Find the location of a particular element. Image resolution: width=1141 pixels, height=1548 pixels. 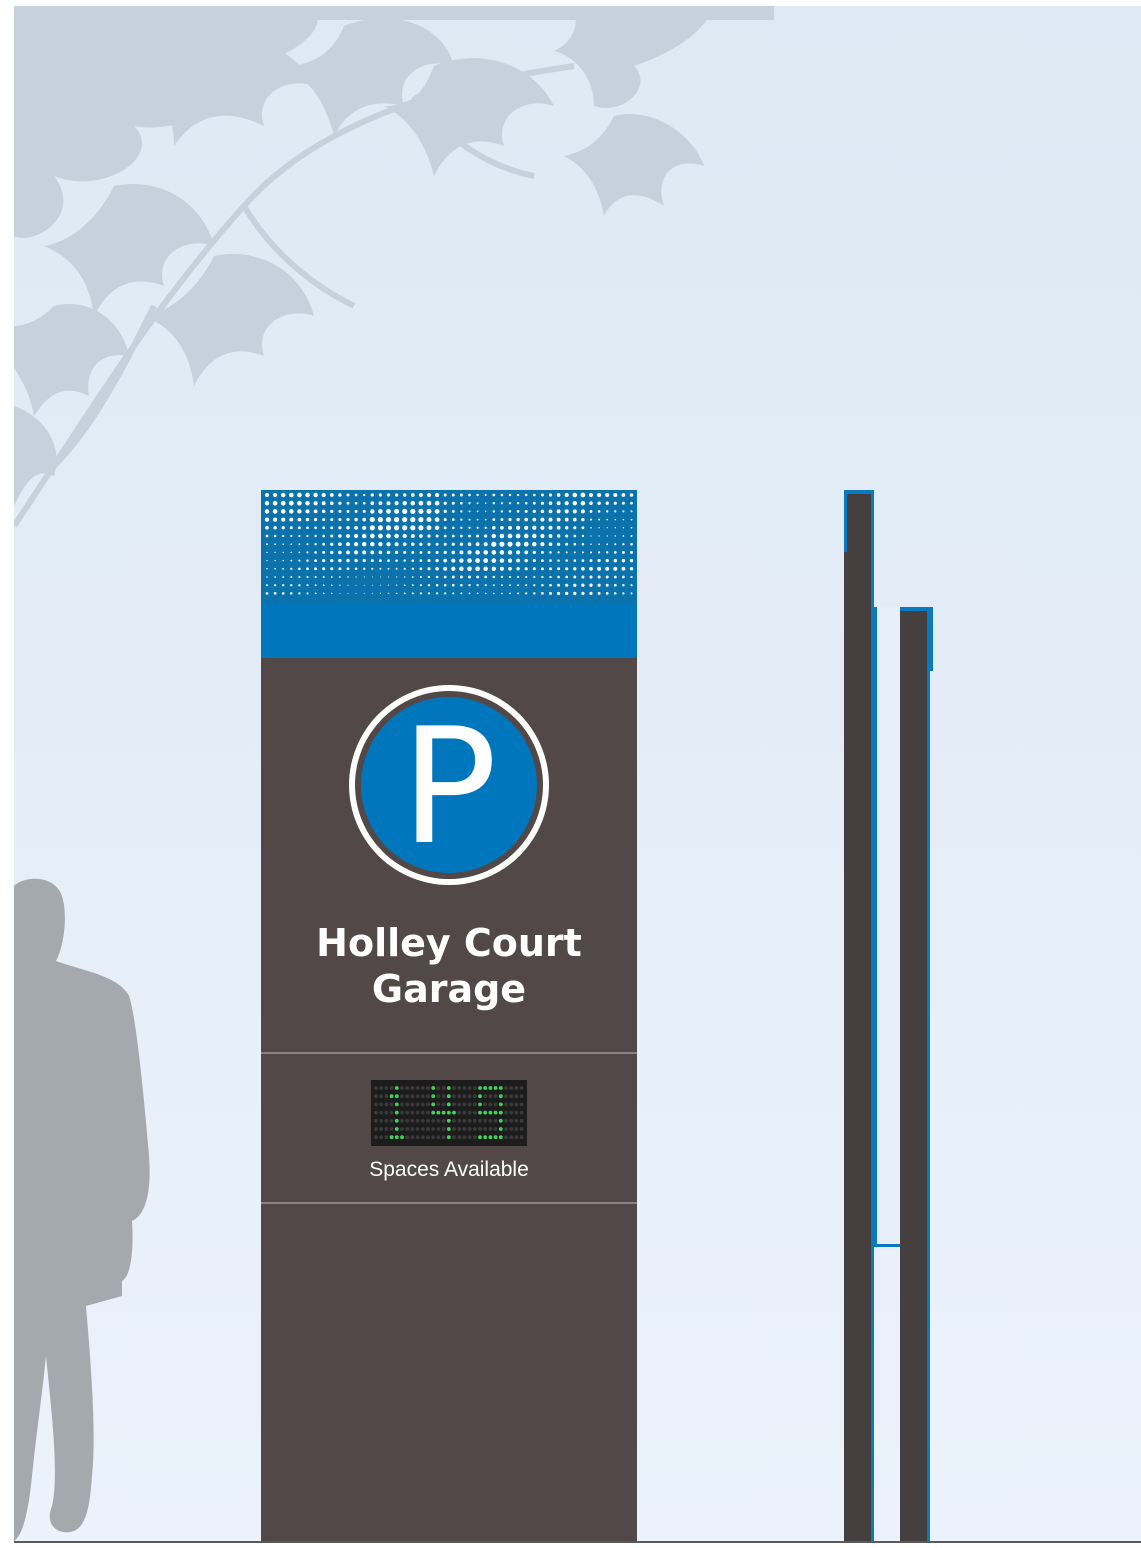

spaces-available-label: Spaces Available is located at coordinates (449, 1169).